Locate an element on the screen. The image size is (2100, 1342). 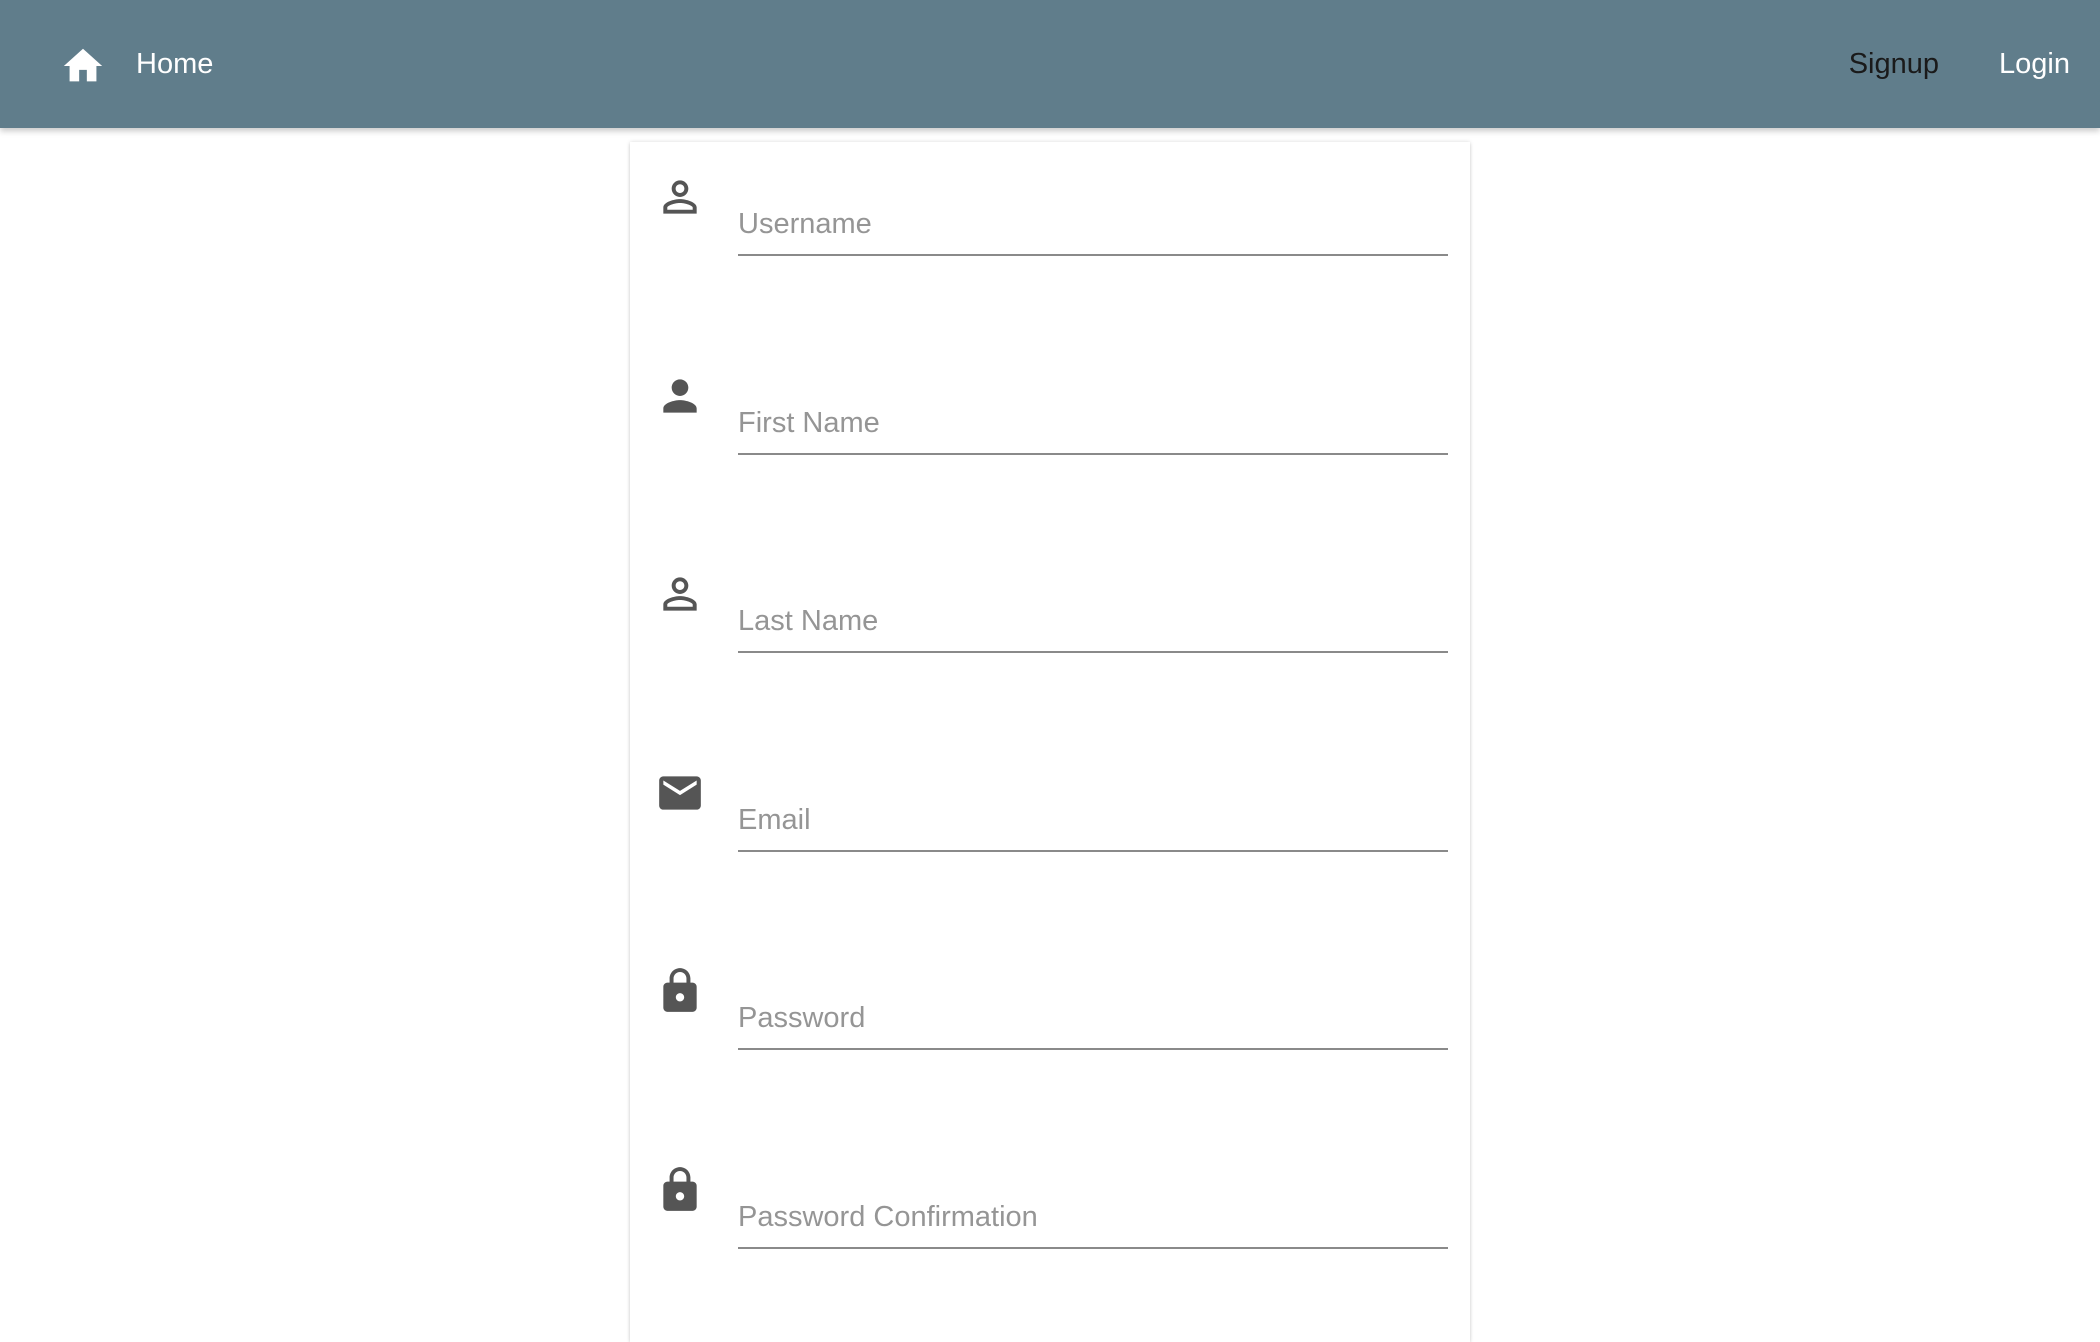
password-confirmation-field-row is located at coordinates (1050, 1215).